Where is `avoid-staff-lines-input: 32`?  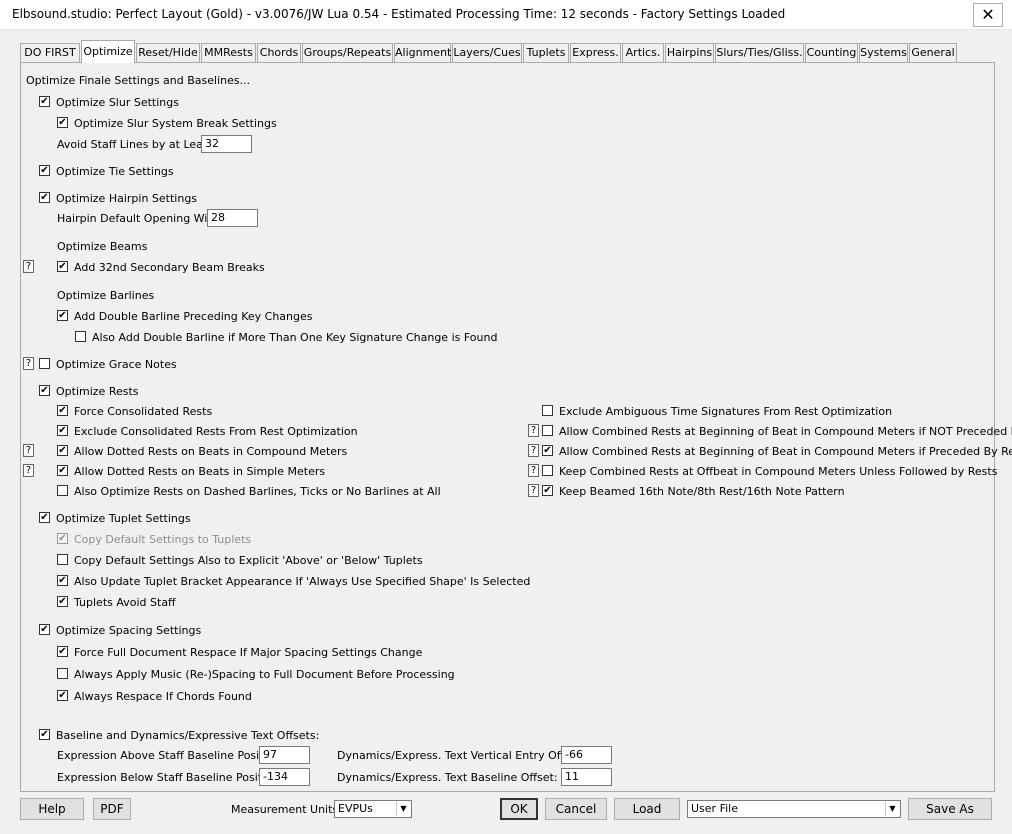
avoid-staff-lines-input: 32 is located at coordinates (226, 144).